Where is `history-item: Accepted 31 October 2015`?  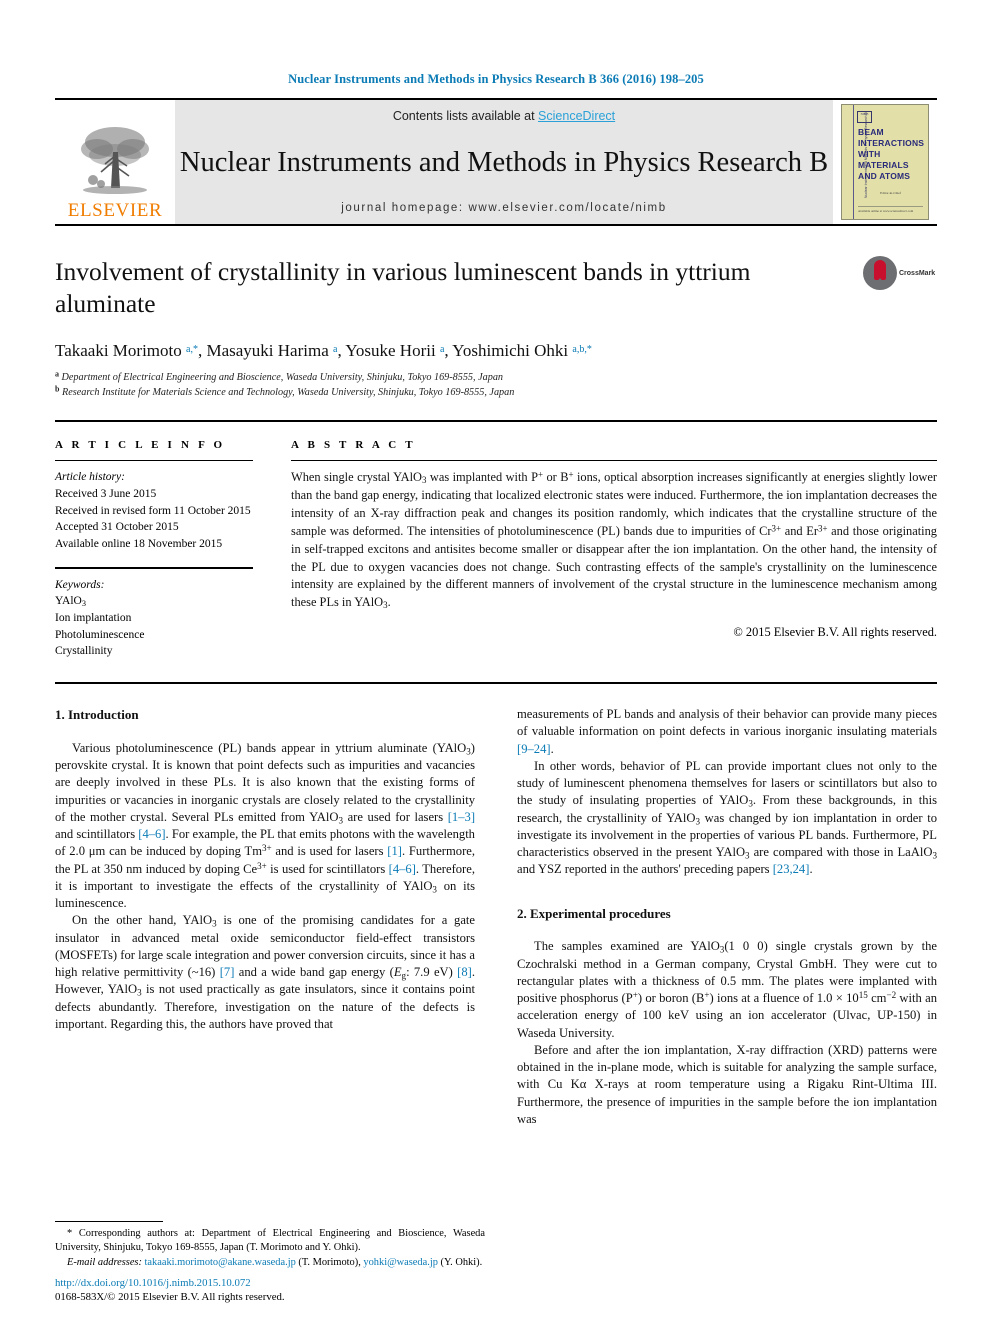 history-item: Accepted 31 October 2015 is located at coordinates (117, 527).